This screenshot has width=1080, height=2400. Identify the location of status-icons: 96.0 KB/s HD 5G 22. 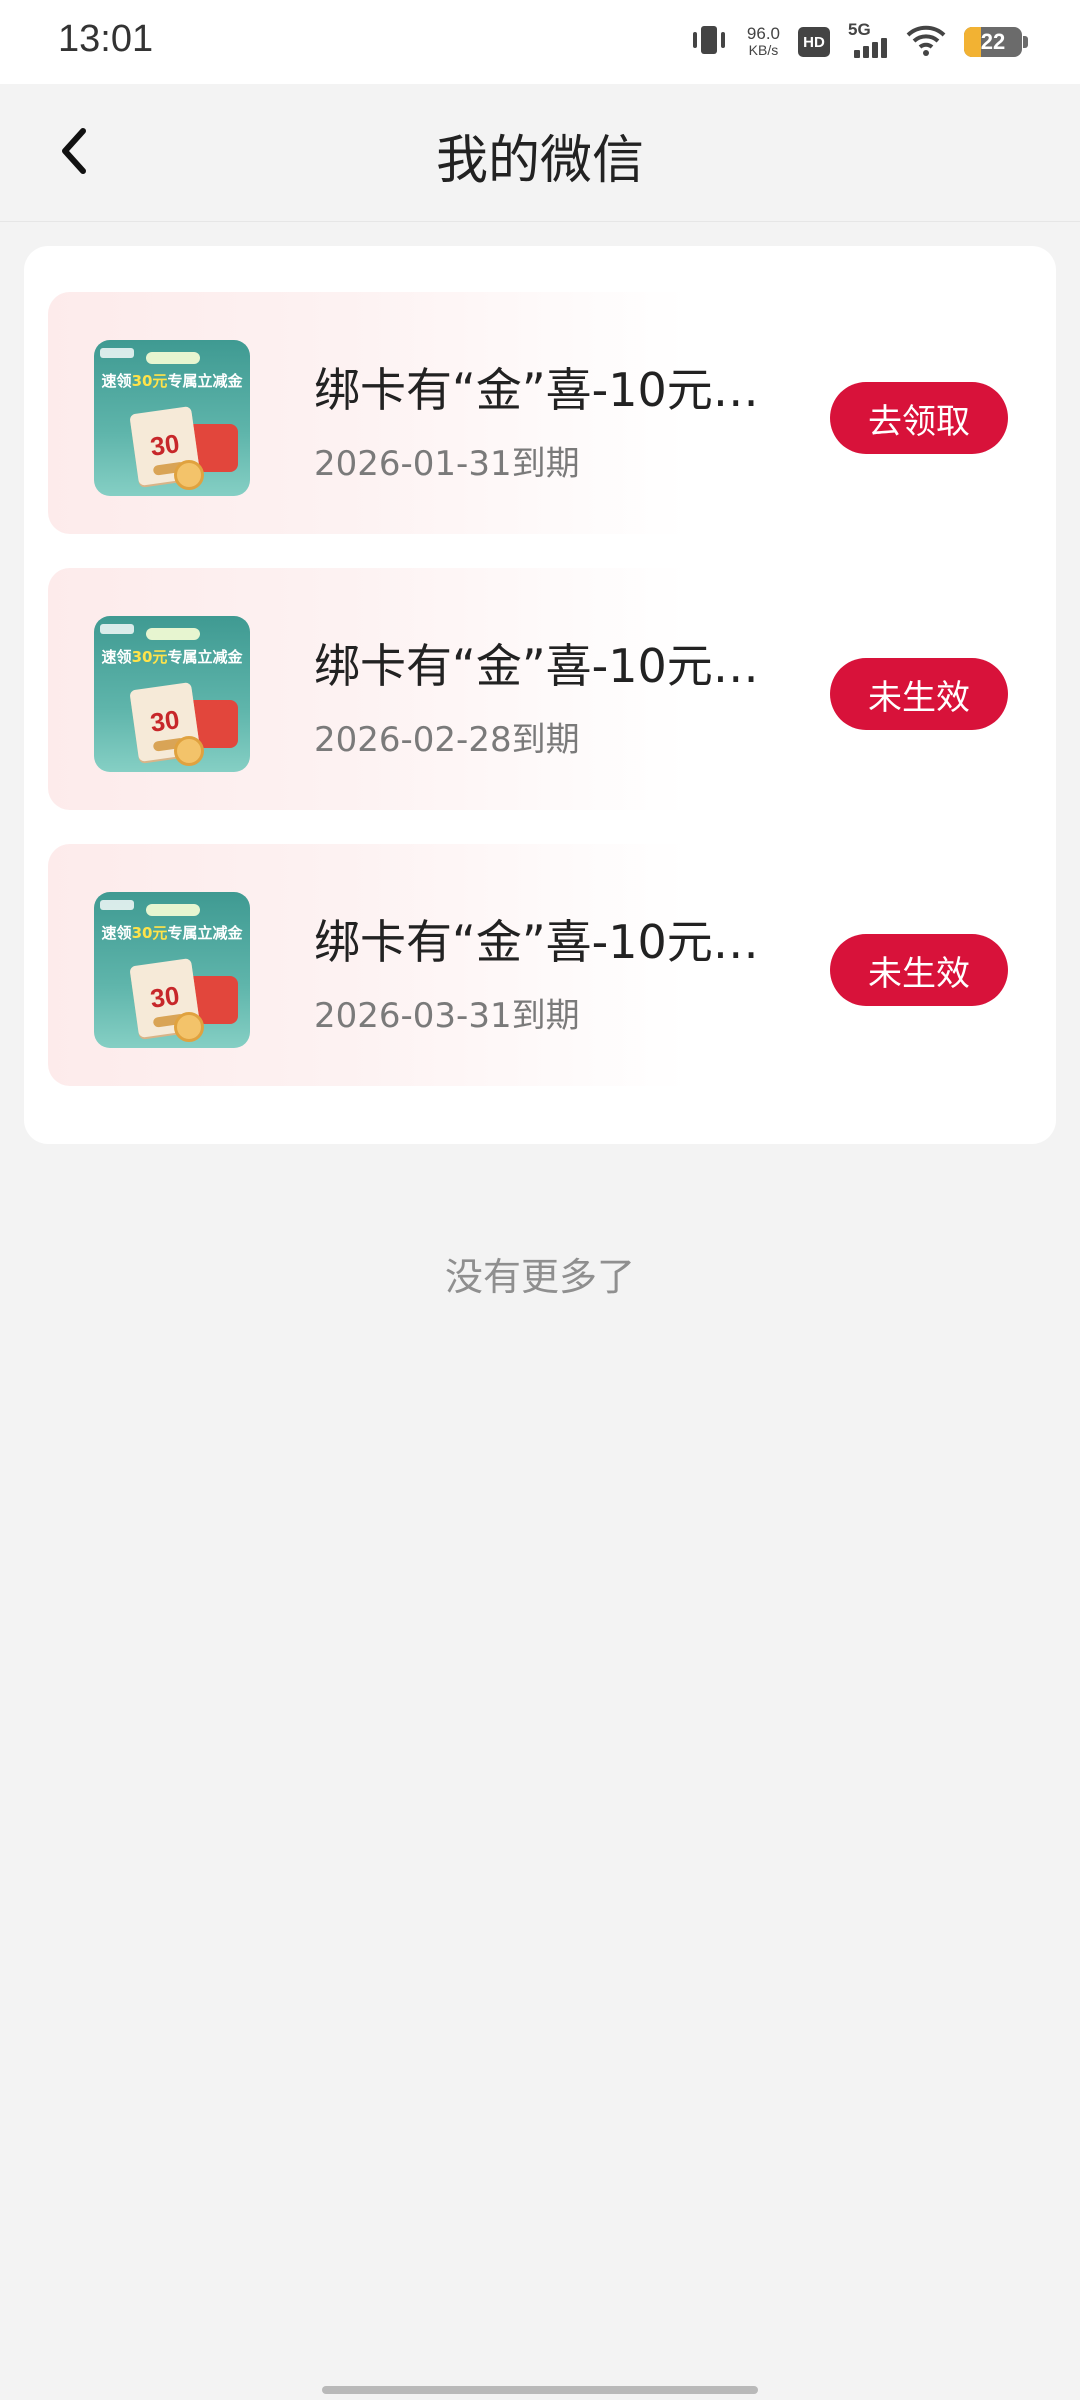
(858, 42).